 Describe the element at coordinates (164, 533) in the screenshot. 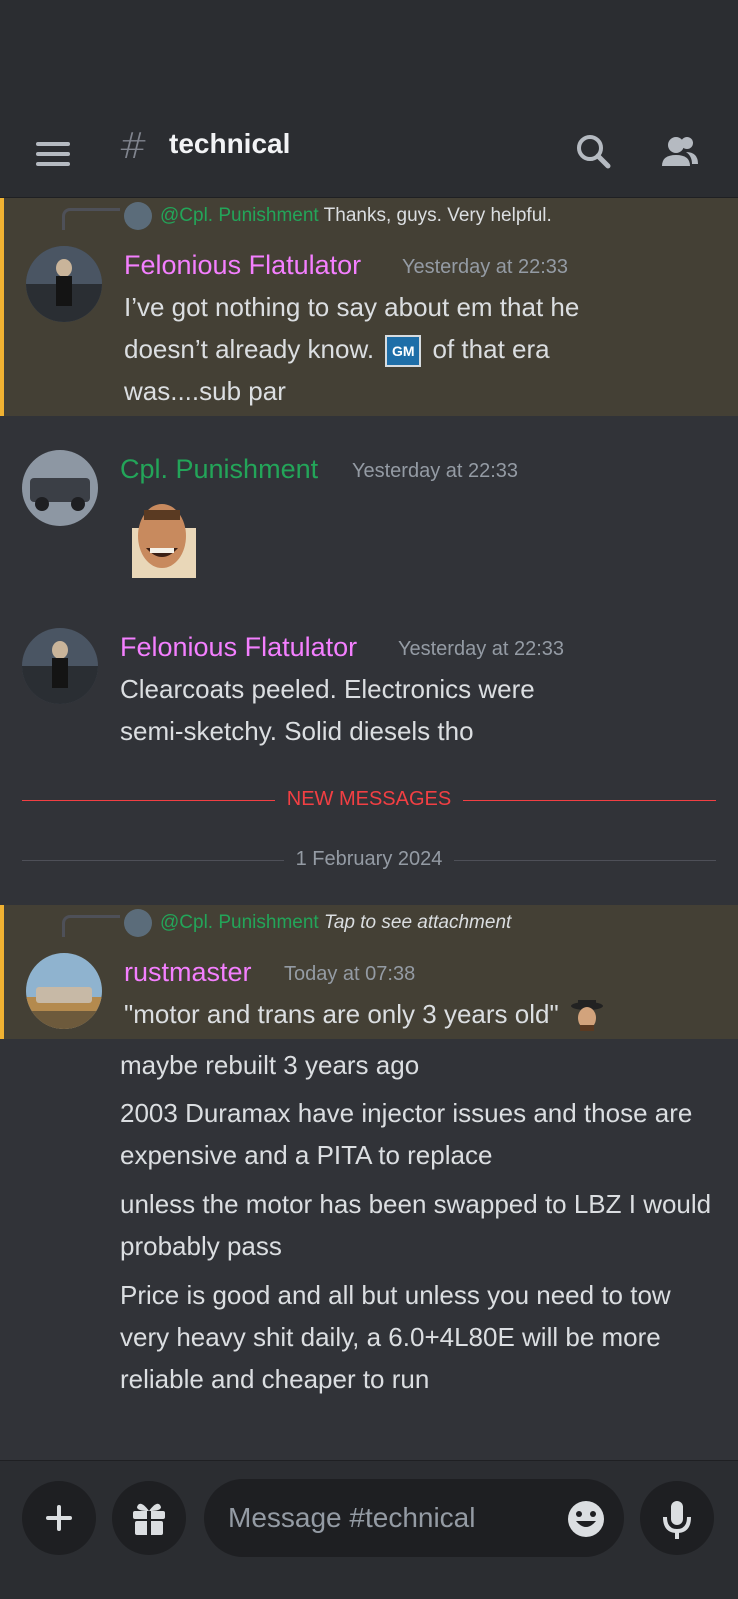

I see `laughing-man-sticker` at that location.